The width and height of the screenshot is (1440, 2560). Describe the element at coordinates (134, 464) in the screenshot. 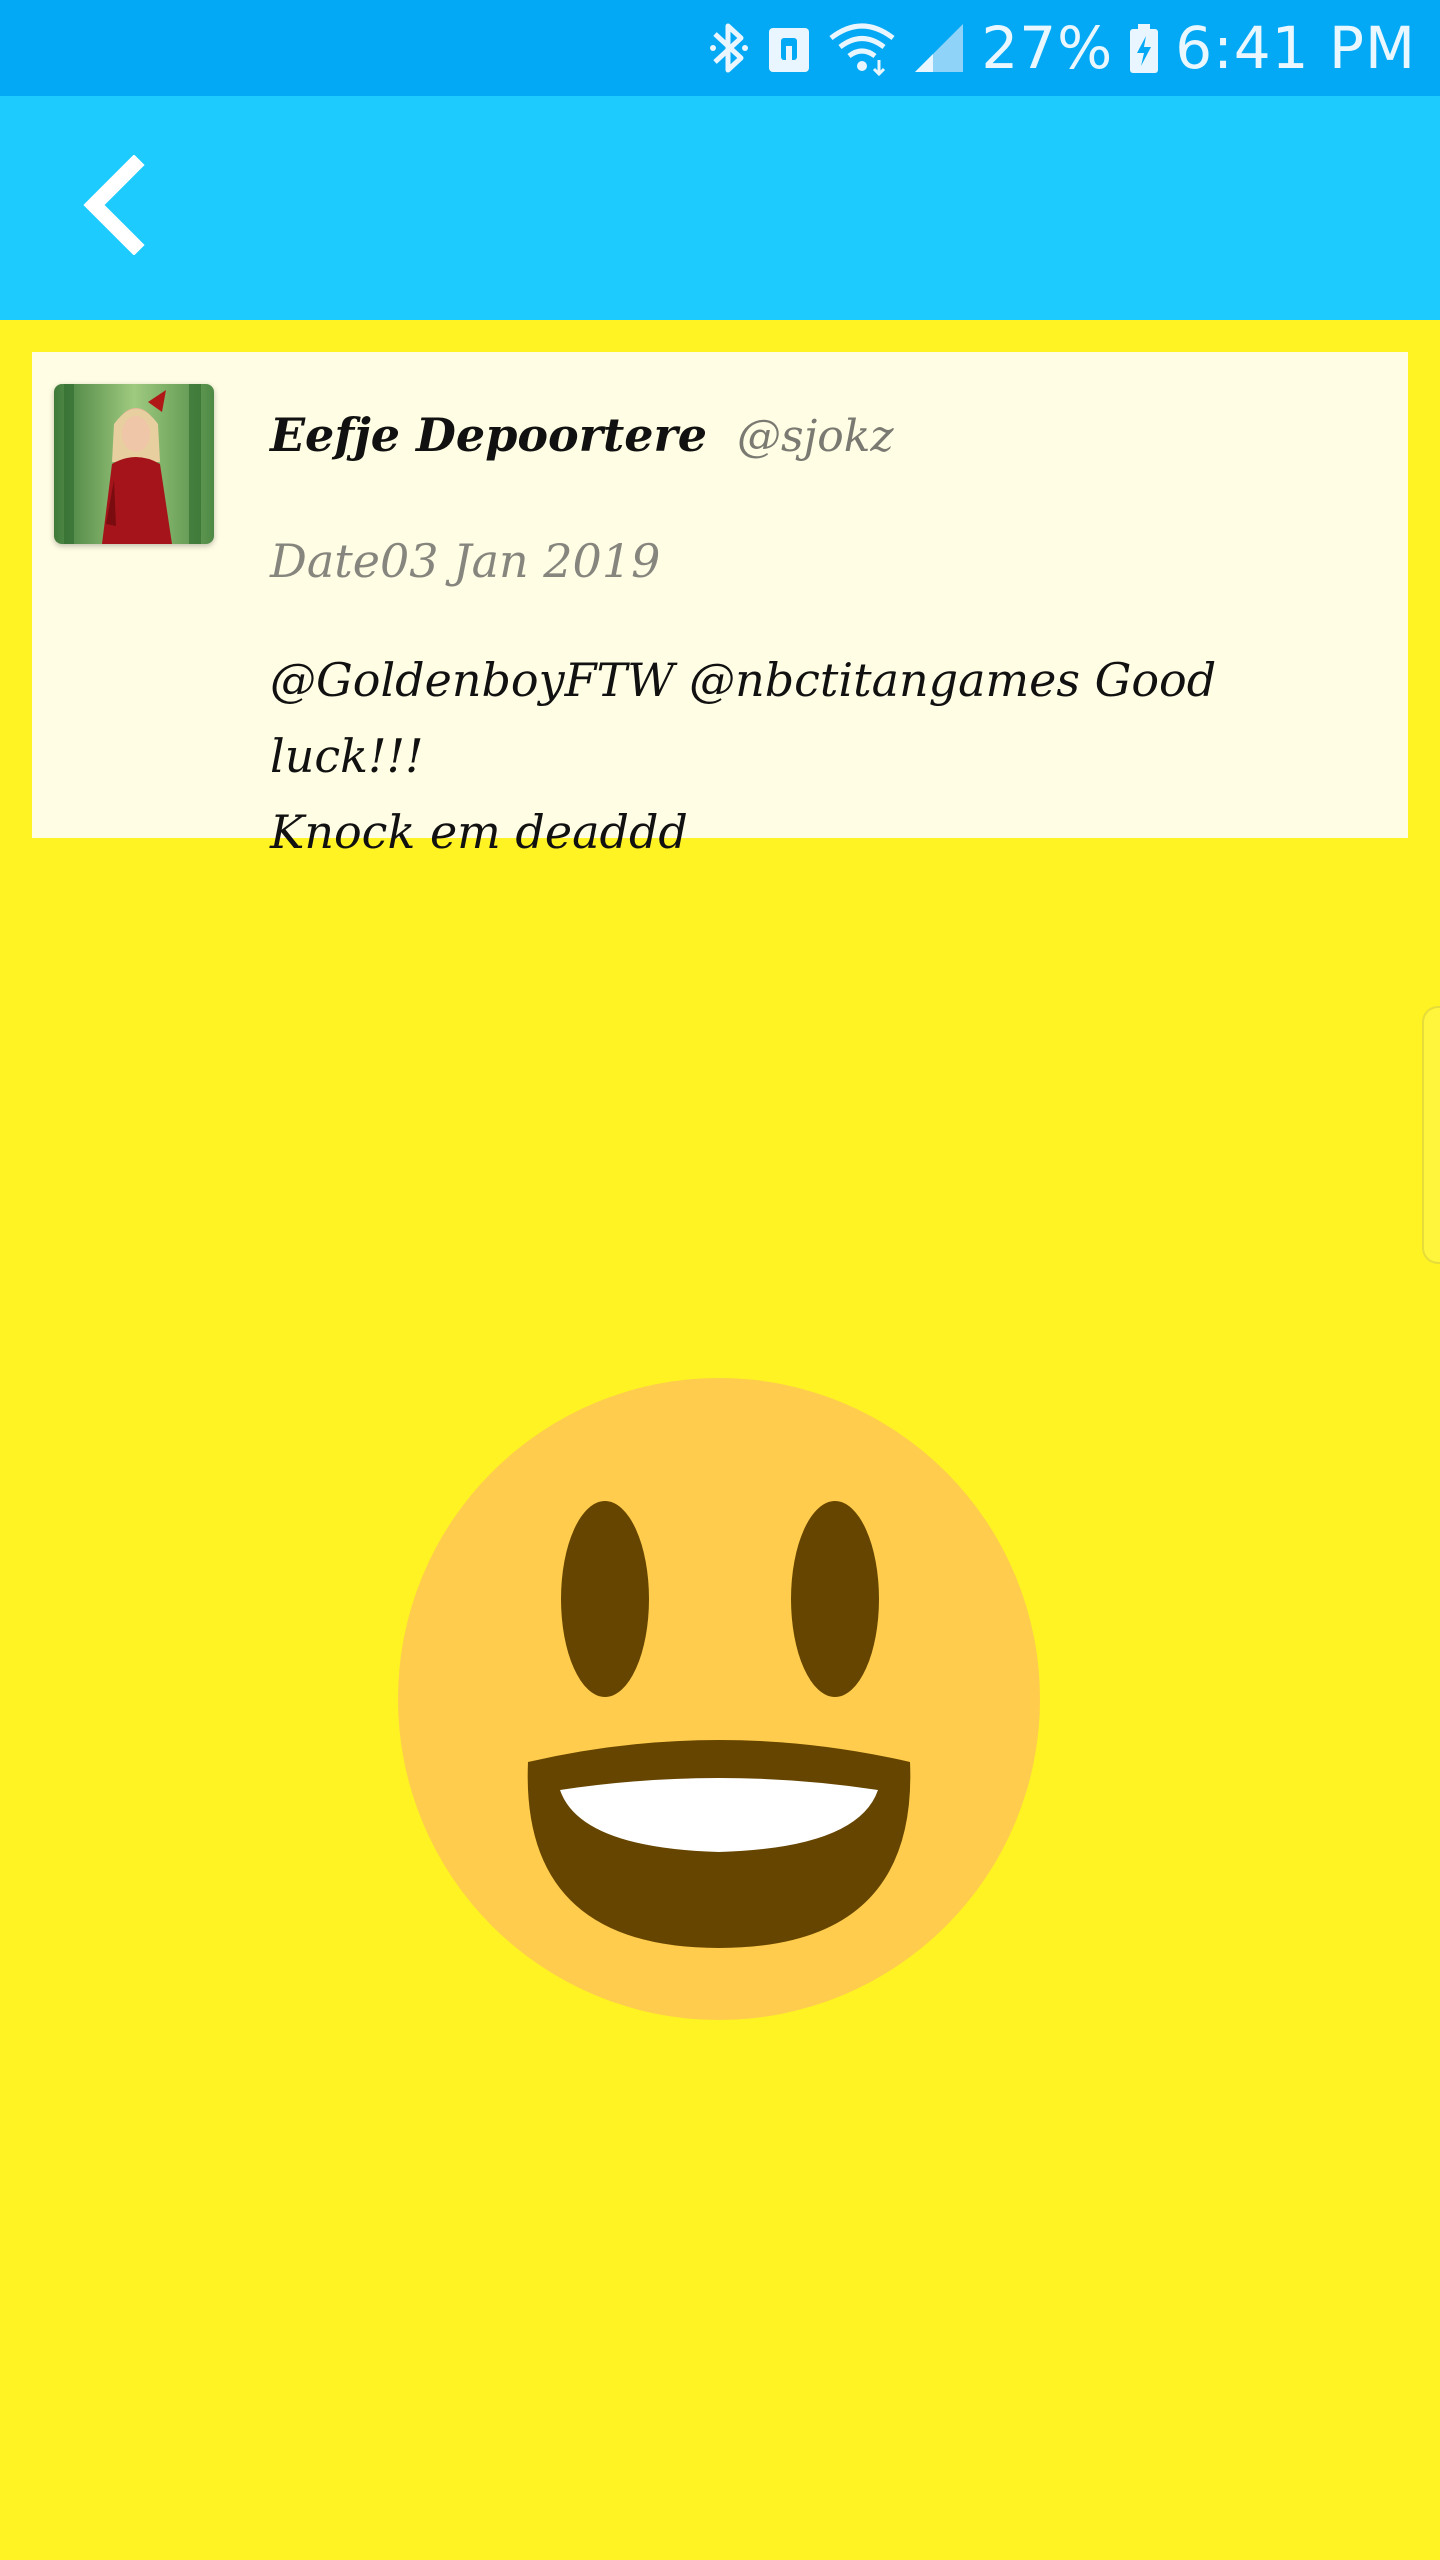

I see `avatar` at that location.